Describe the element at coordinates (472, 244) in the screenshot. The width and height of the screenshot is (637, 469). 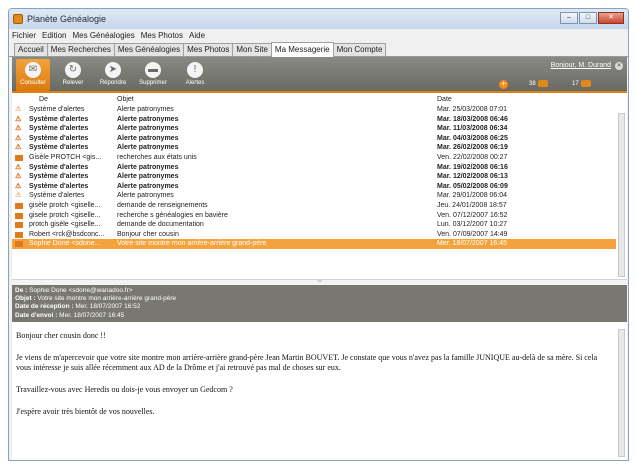
I see `message-date: Mer. 18/07/2007 16:45` at that location.